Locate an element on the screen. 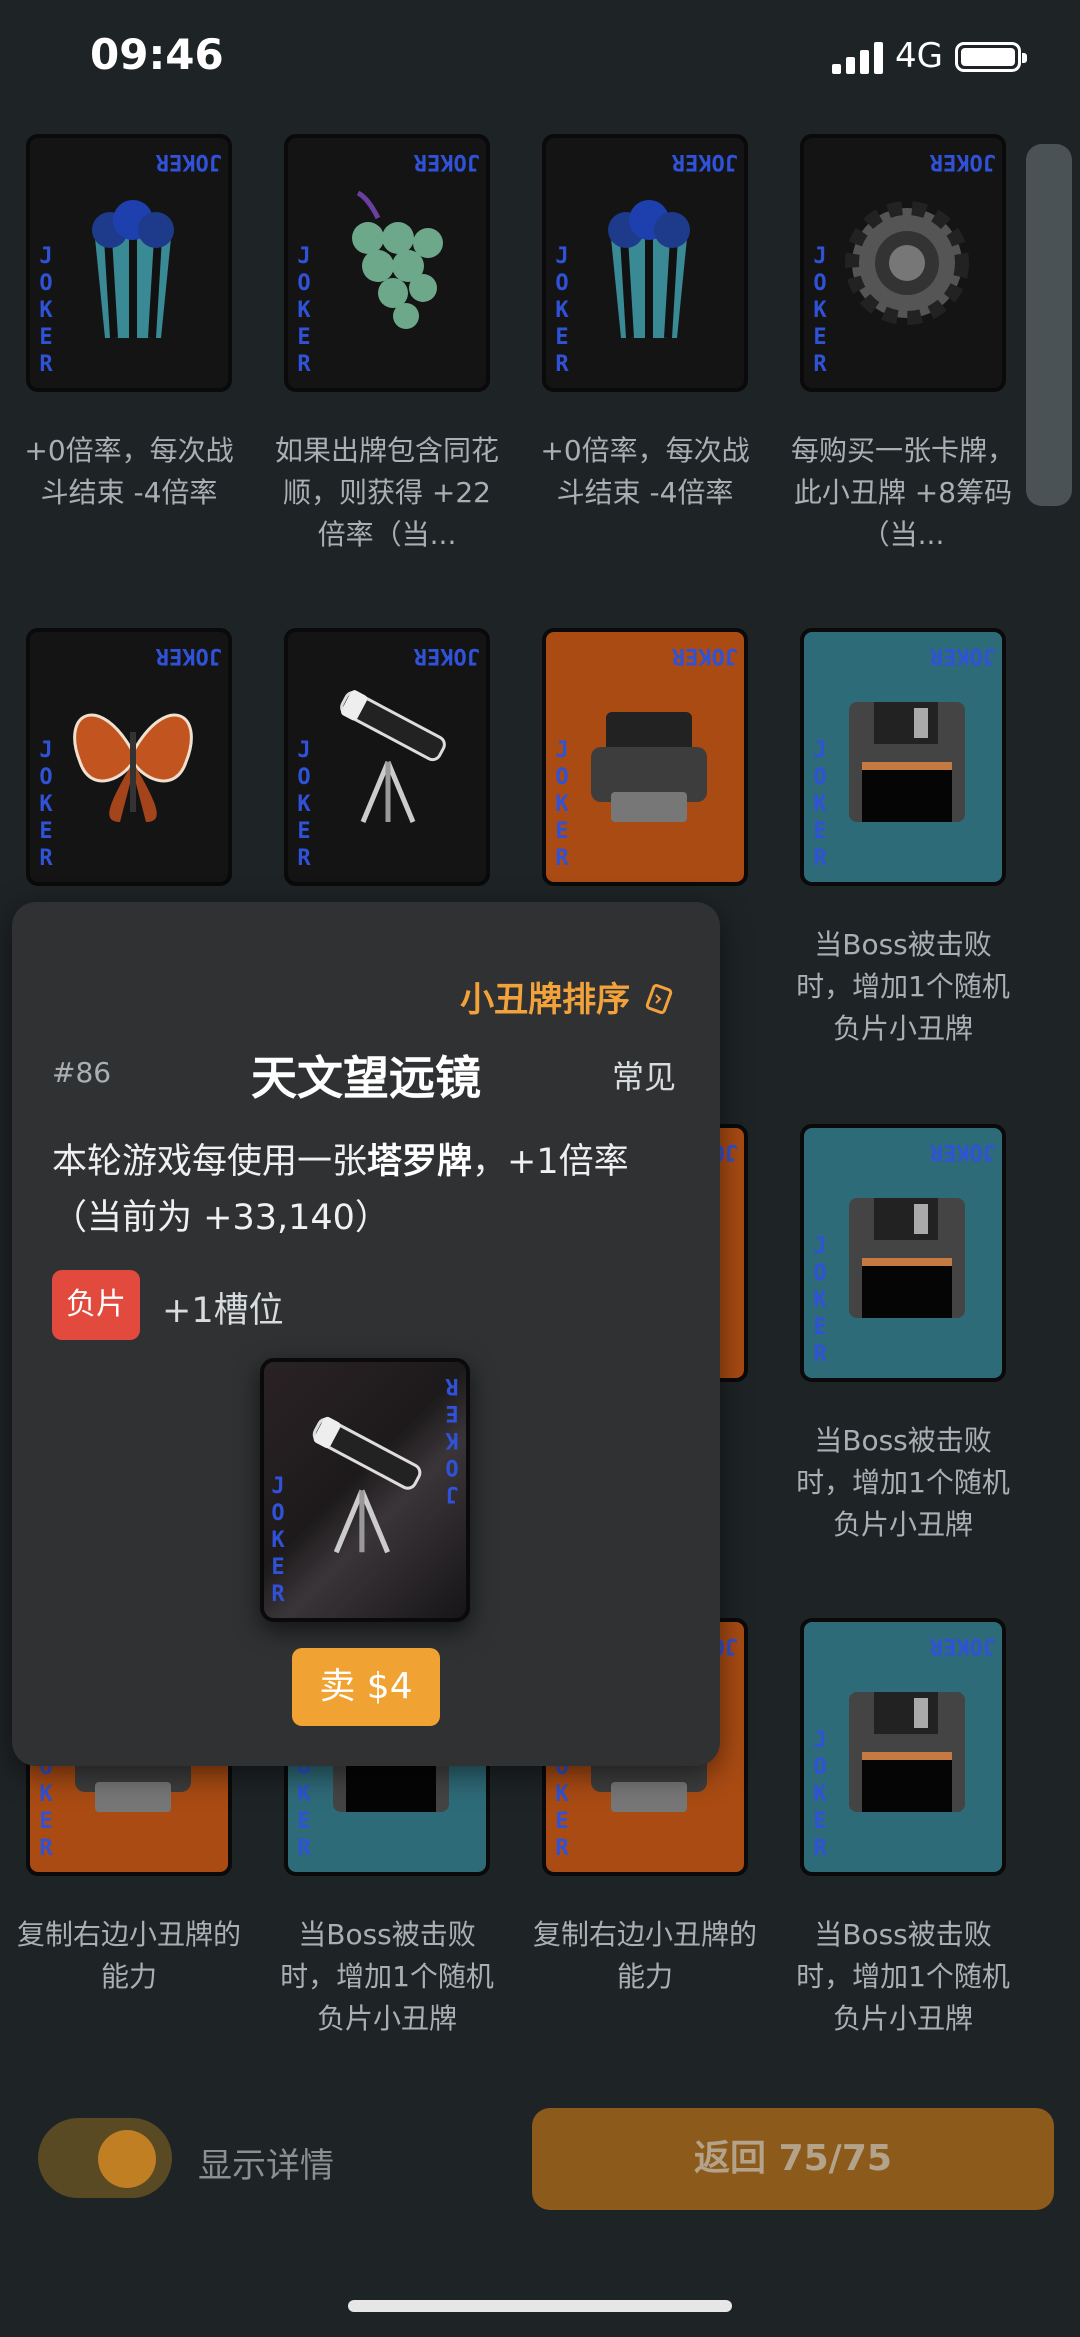 The image size is (1080, 2337). slot-bonus: +1槽位 is located at coordinates (223, 1311).